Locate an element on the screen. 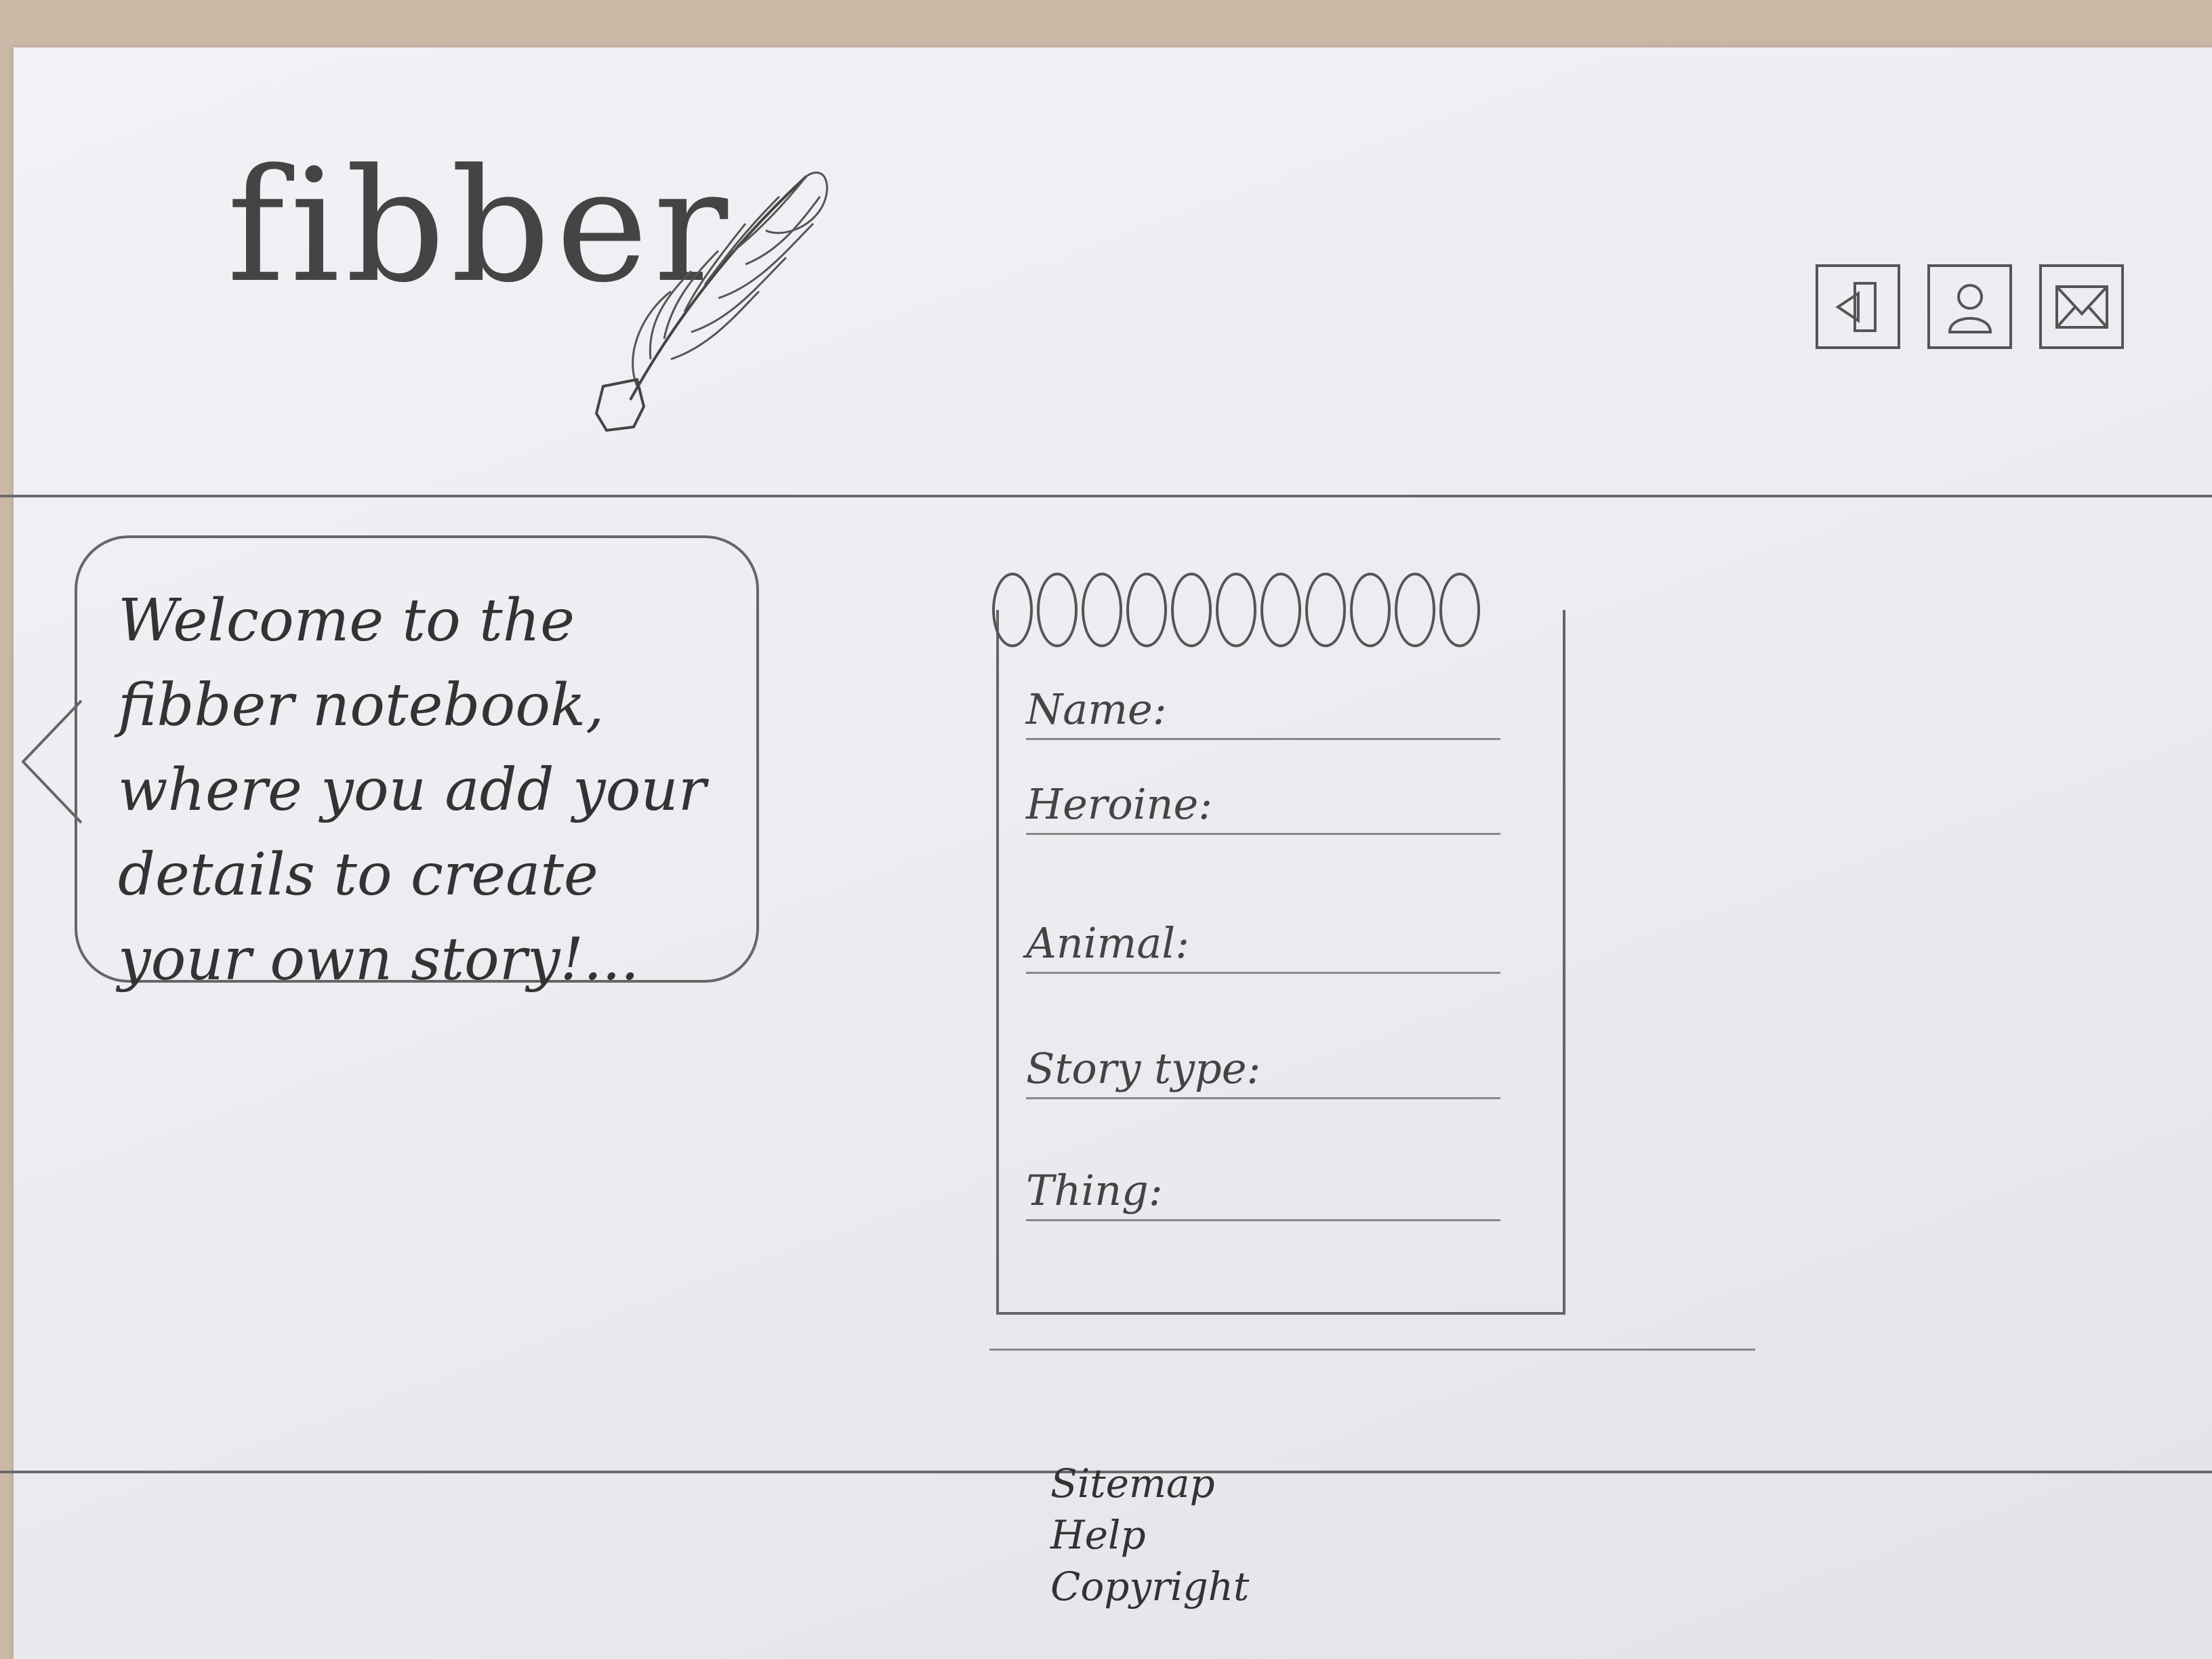 The image size is (2212, 1659). notebook-spiral-binding is located at coordinates (1236, 613).